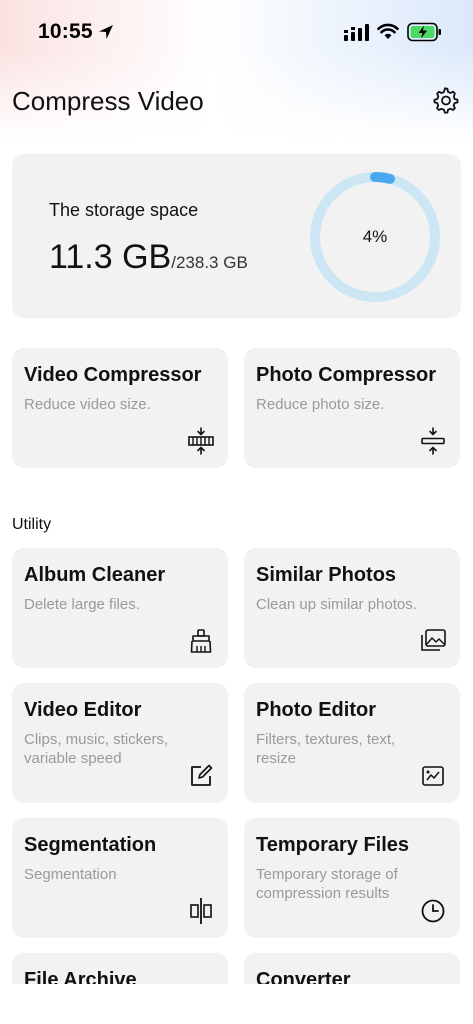  What do you see at coordinates (108, 101) in the screenshot?
I see `page-title: Compress Video` at bounding box center [108, 101].